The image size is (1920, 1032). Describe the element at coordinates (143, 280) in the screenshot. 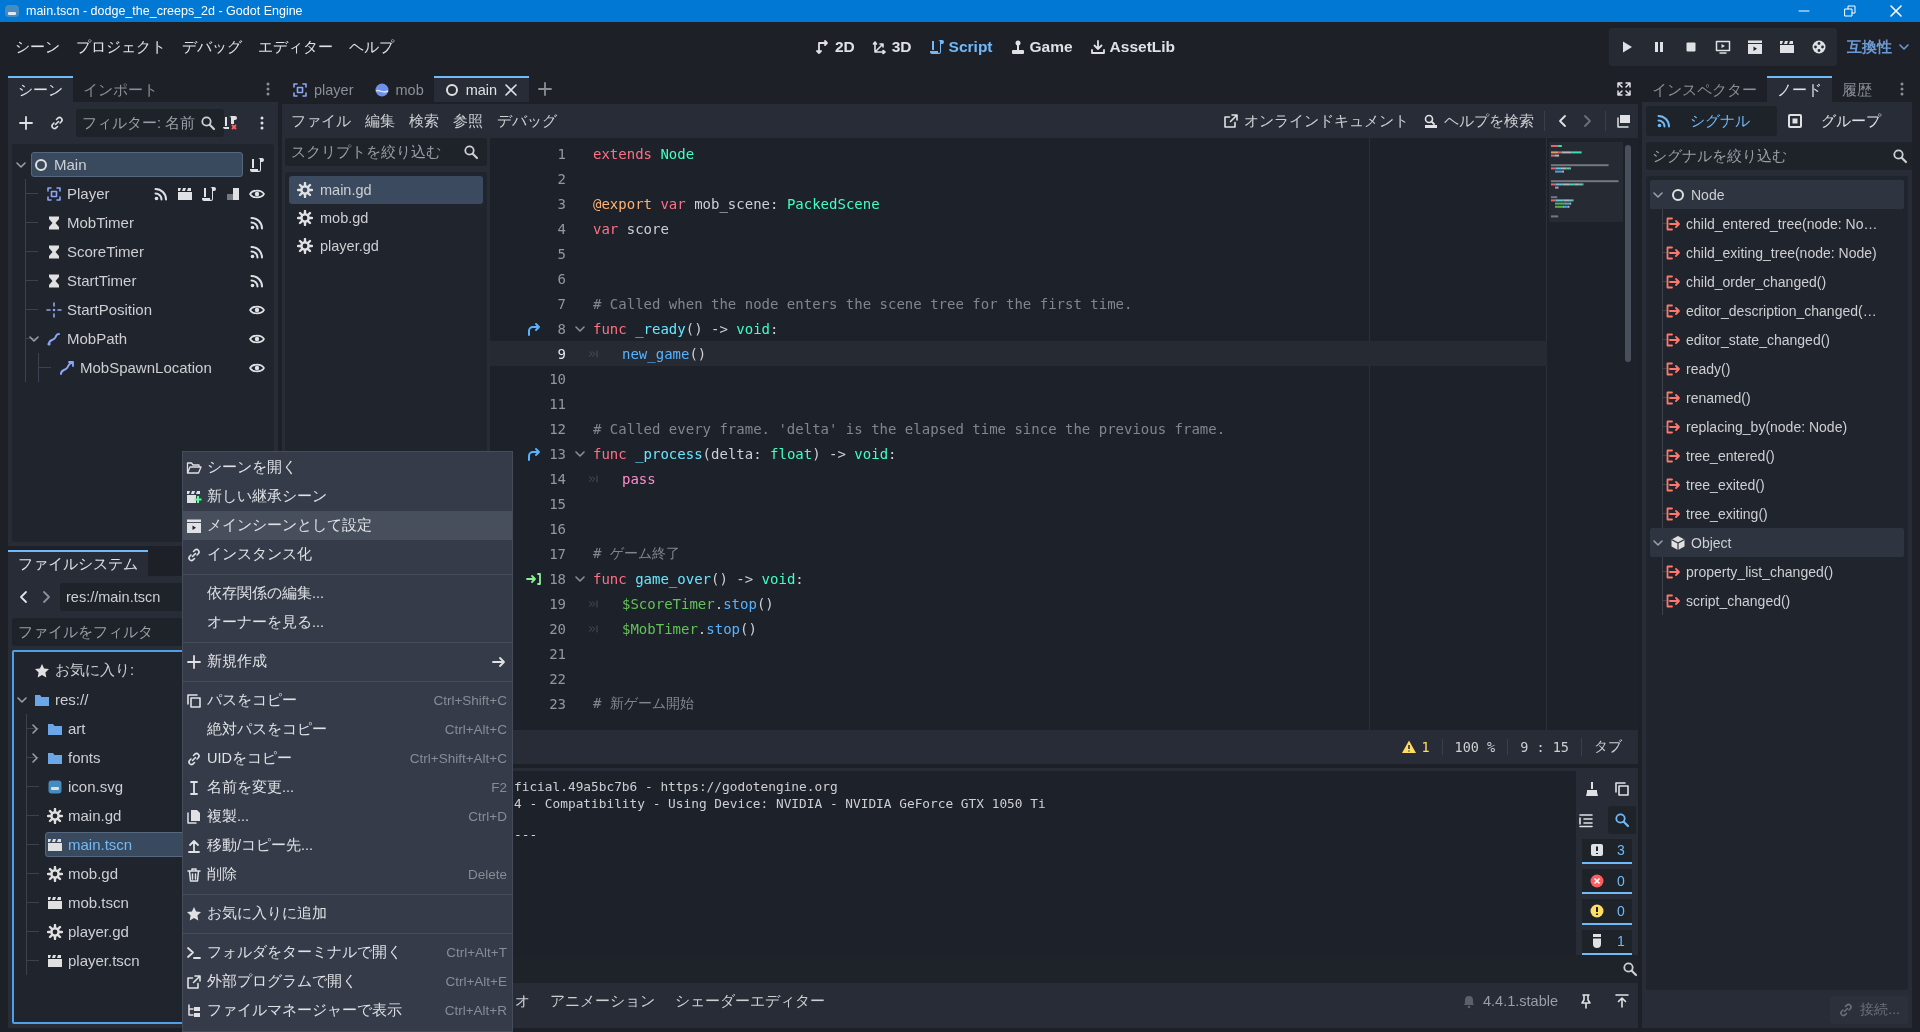

I see `tree-item: StartTimer` at that location.